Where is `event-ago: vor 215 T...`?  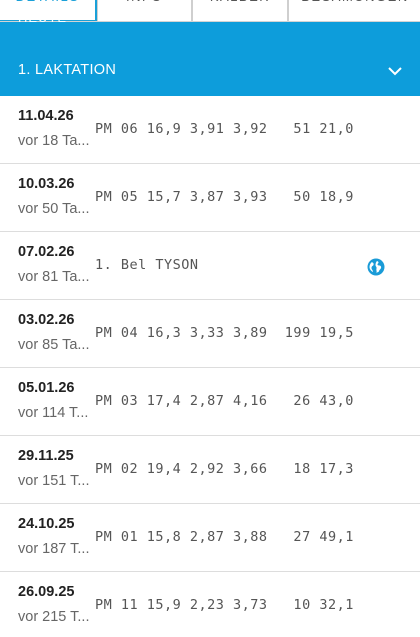 event-ago: vor 215 T... is located at coordinates (54, 617).